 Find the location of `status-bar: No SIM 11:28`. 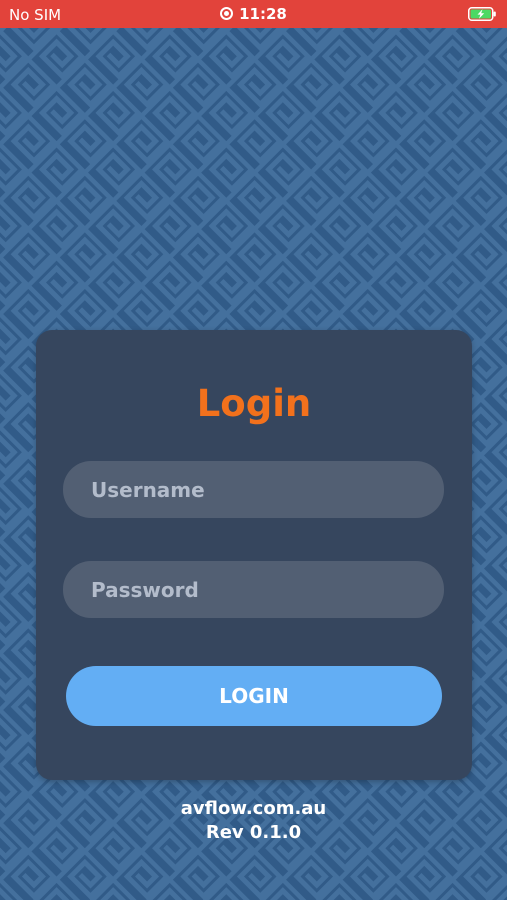

status-bar: No SIM 11:28 is located at coordinates (253, 14).